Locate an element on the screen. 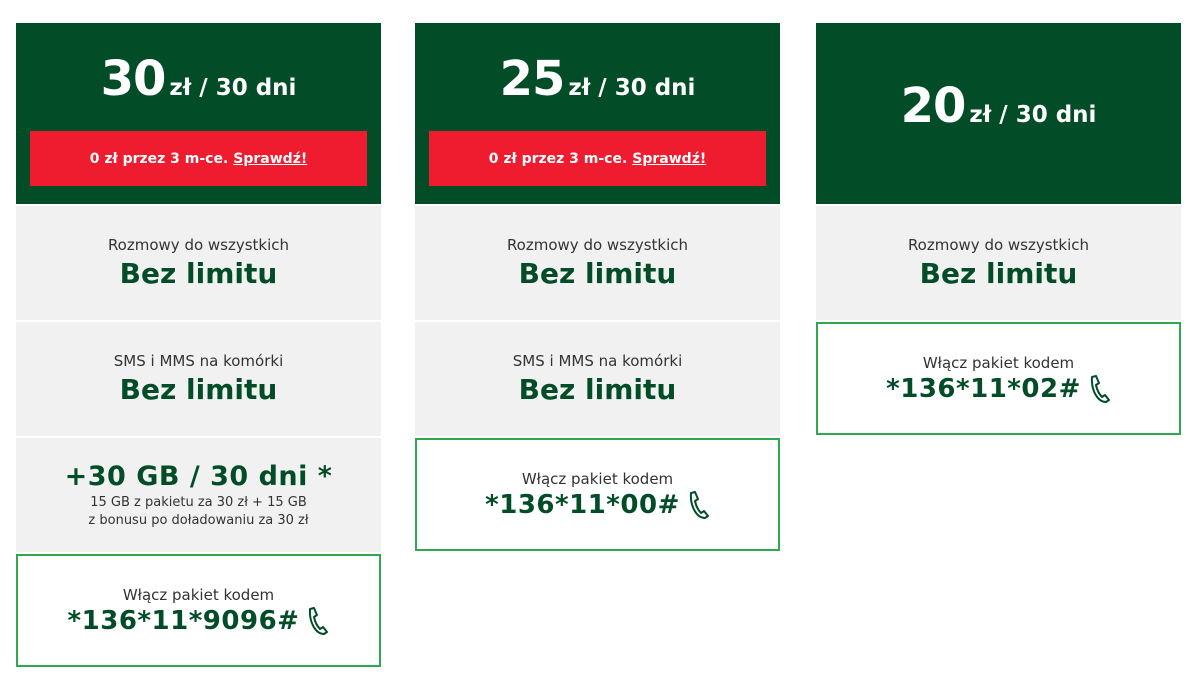 The height and width of the screenshot is (676, 1186). price-amount: 20 is located at coordinates (933, 106).